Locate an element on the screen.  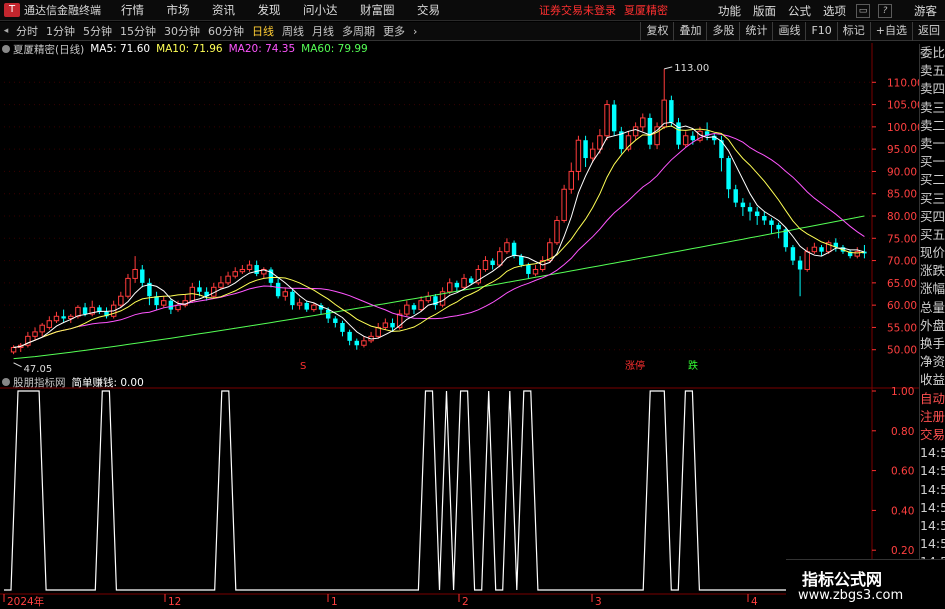
price-tick-label: 55.00 is located at coordinates (902, 328).